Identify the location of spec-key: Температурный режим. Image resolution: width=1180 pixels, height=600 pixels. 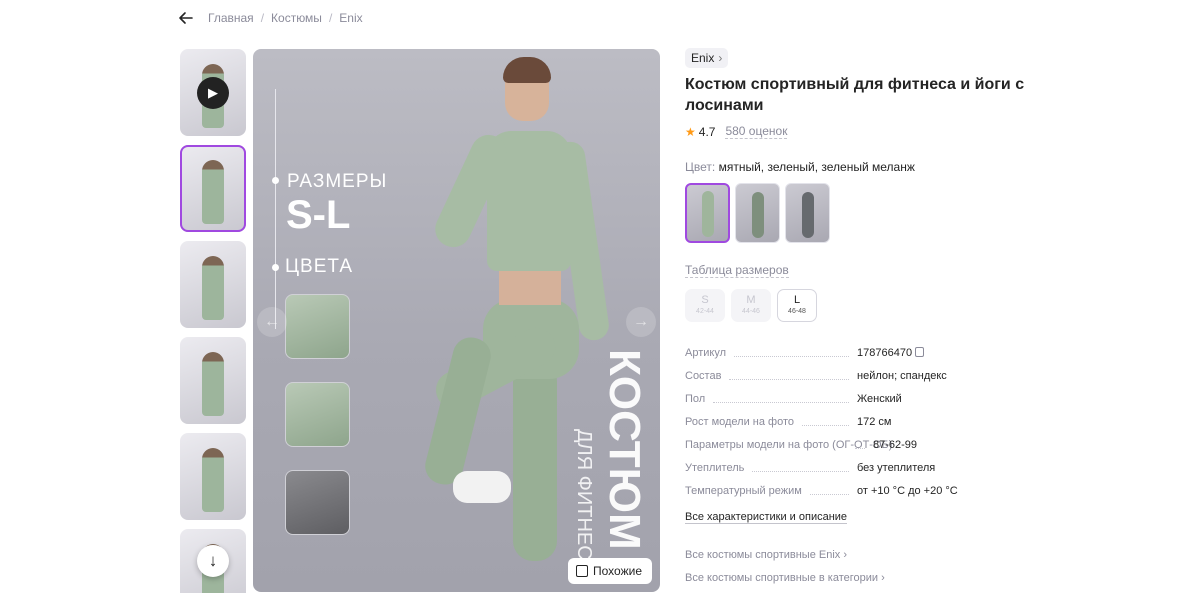
(743, 491).